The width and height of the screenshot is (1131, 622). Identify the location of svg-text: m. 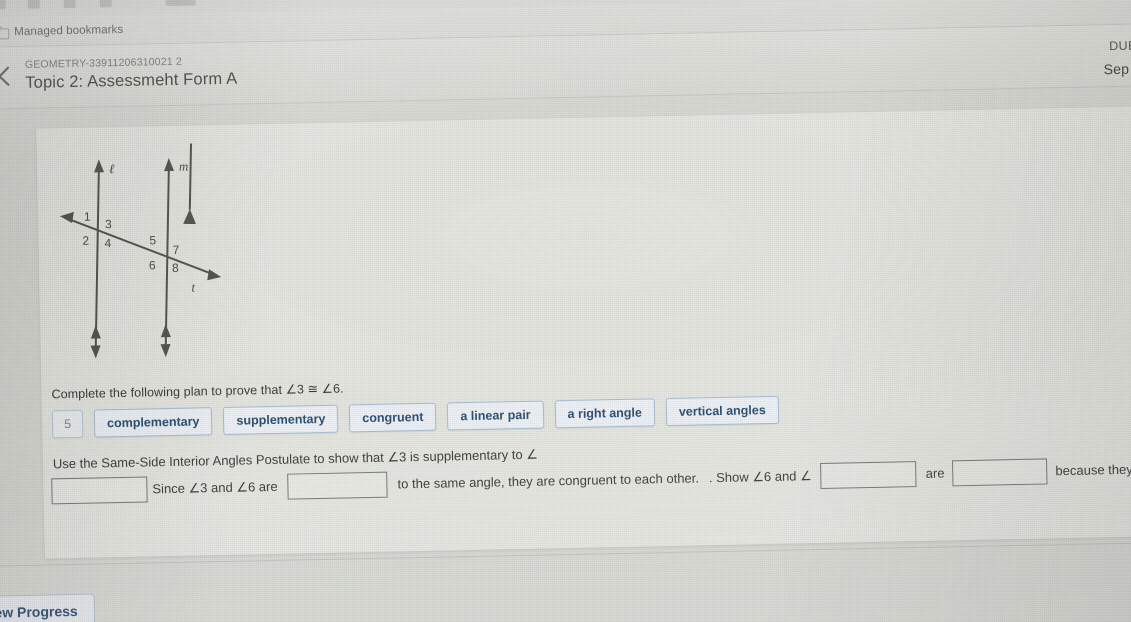
(184, 166).